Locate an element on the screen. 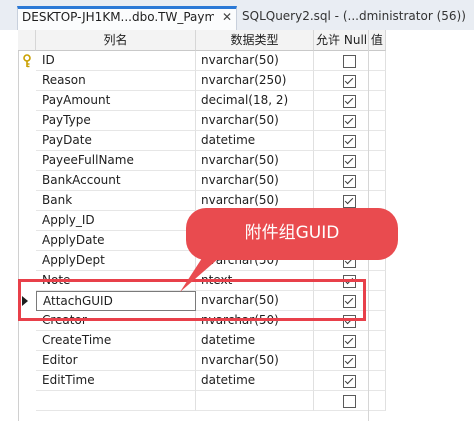 This screenshot has width=474, height=421. column-name-cell: ID is located at coordinates (116, 61).